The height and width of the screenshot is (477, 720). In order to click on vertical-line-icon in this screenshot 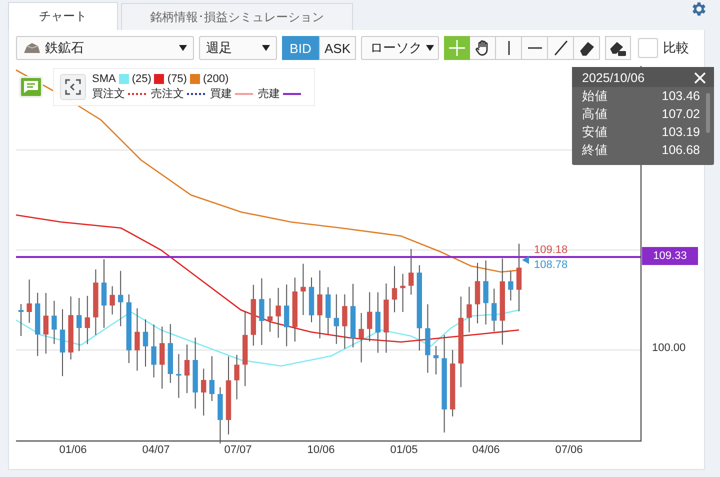, I will do `click(508, 48)`.